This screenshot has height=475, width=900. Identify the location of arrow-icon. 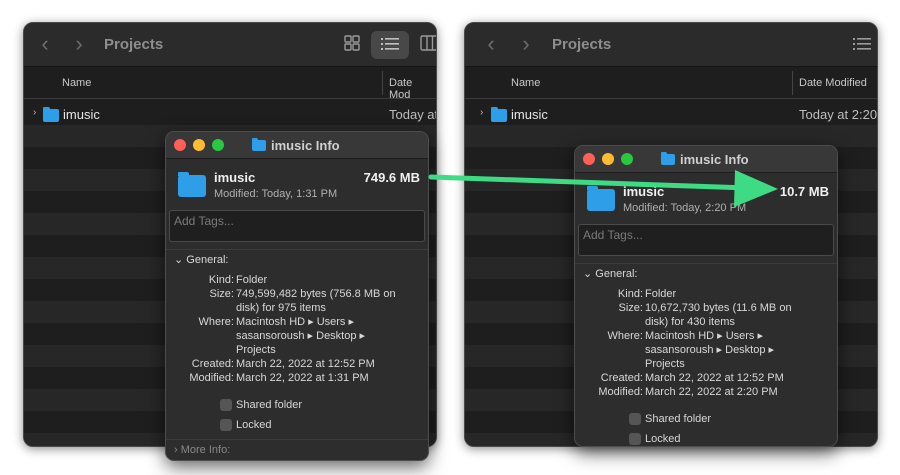
(603, 188).